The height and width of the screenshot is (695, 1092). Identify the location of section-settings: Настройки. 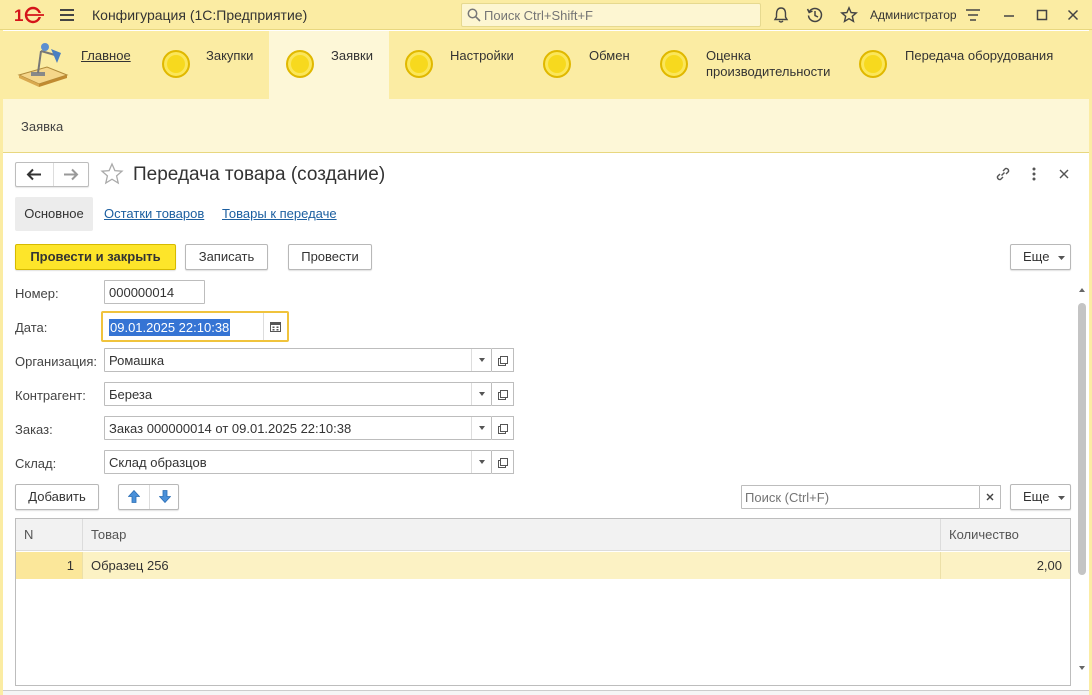
(458, 65).